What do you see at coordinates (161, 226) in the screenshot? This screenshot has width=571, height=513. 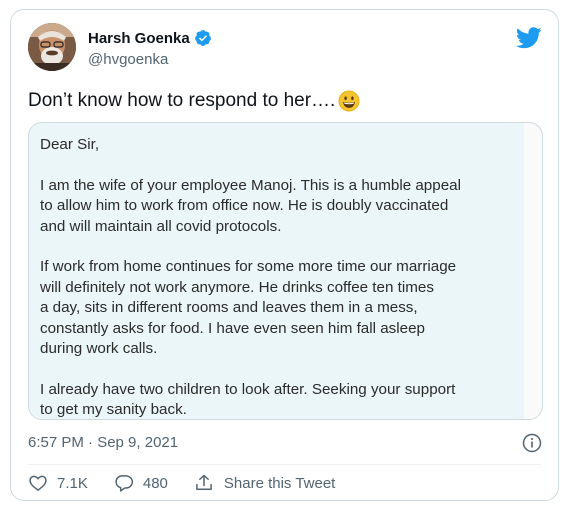 I see `letter-line: and will maintain all covid protocols.` at bounding box center [161, 226].